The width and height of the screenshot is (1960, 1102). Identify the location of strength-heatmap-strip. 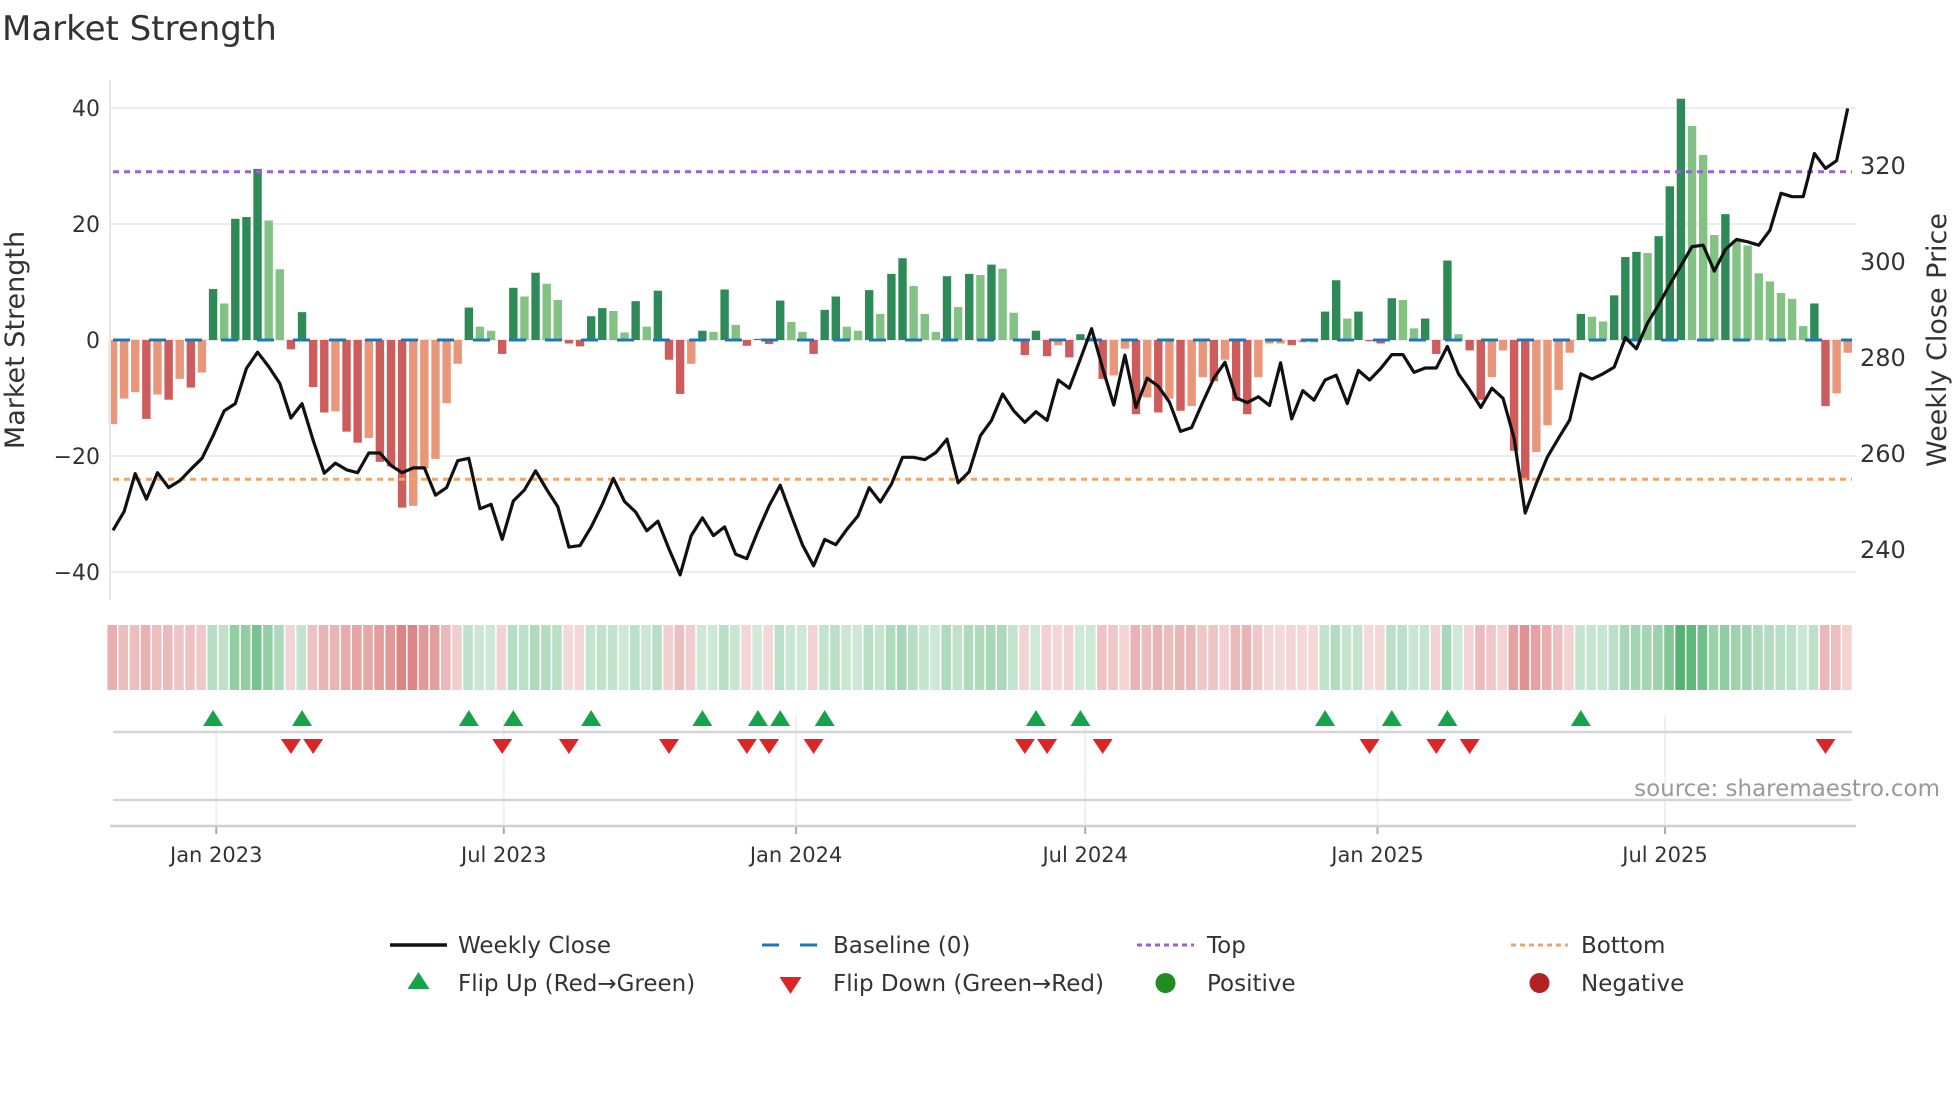
(979, 657).